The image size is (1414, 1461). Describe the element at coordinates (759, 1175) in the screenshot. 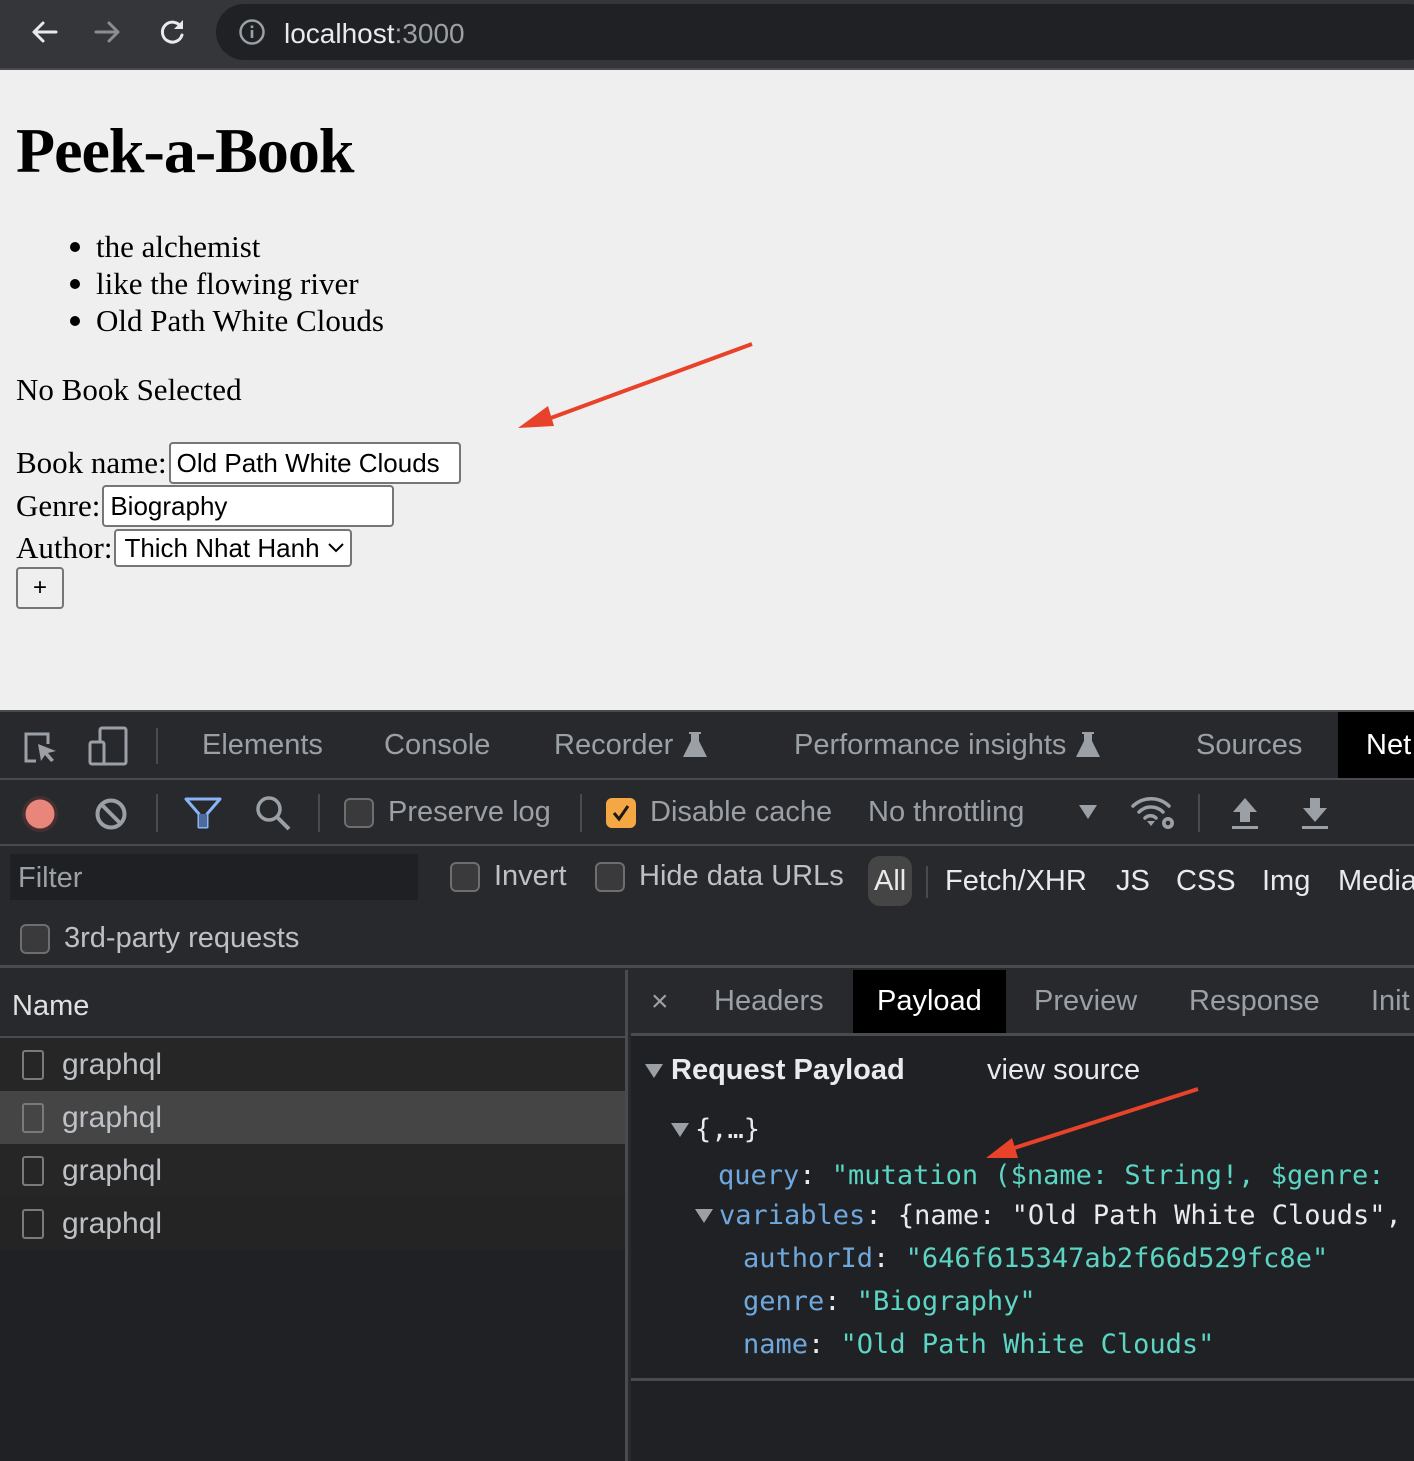

I see `query-key: query` at that location.